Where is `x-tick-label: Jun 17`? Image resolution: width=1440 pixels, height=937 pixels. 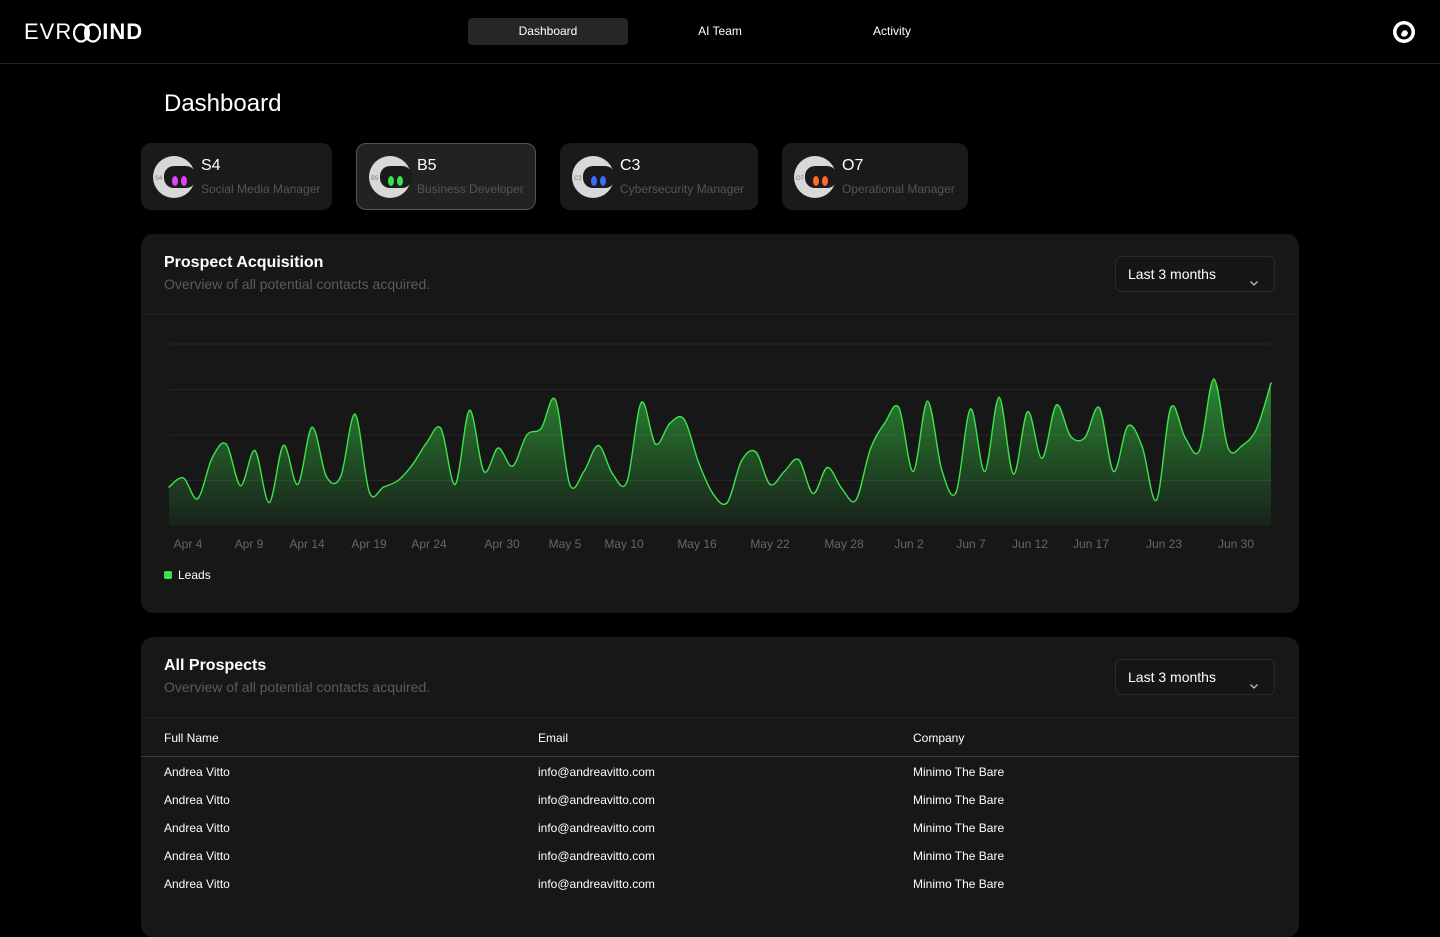 x-tick-label: Jun 17 is located at coordinates (1091, 544).